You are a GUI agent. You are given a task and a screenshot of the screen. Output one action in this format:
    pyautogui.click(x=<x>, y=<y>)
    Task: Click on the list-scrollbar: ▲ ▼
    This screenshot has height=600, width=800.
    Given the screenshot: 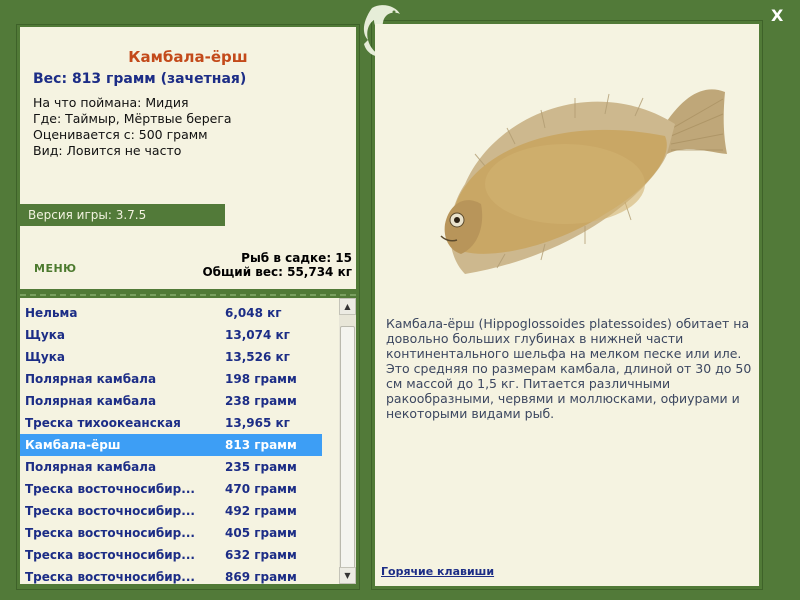 What is the action you would take?
    pyautogui.click(x=347, y=441)
    